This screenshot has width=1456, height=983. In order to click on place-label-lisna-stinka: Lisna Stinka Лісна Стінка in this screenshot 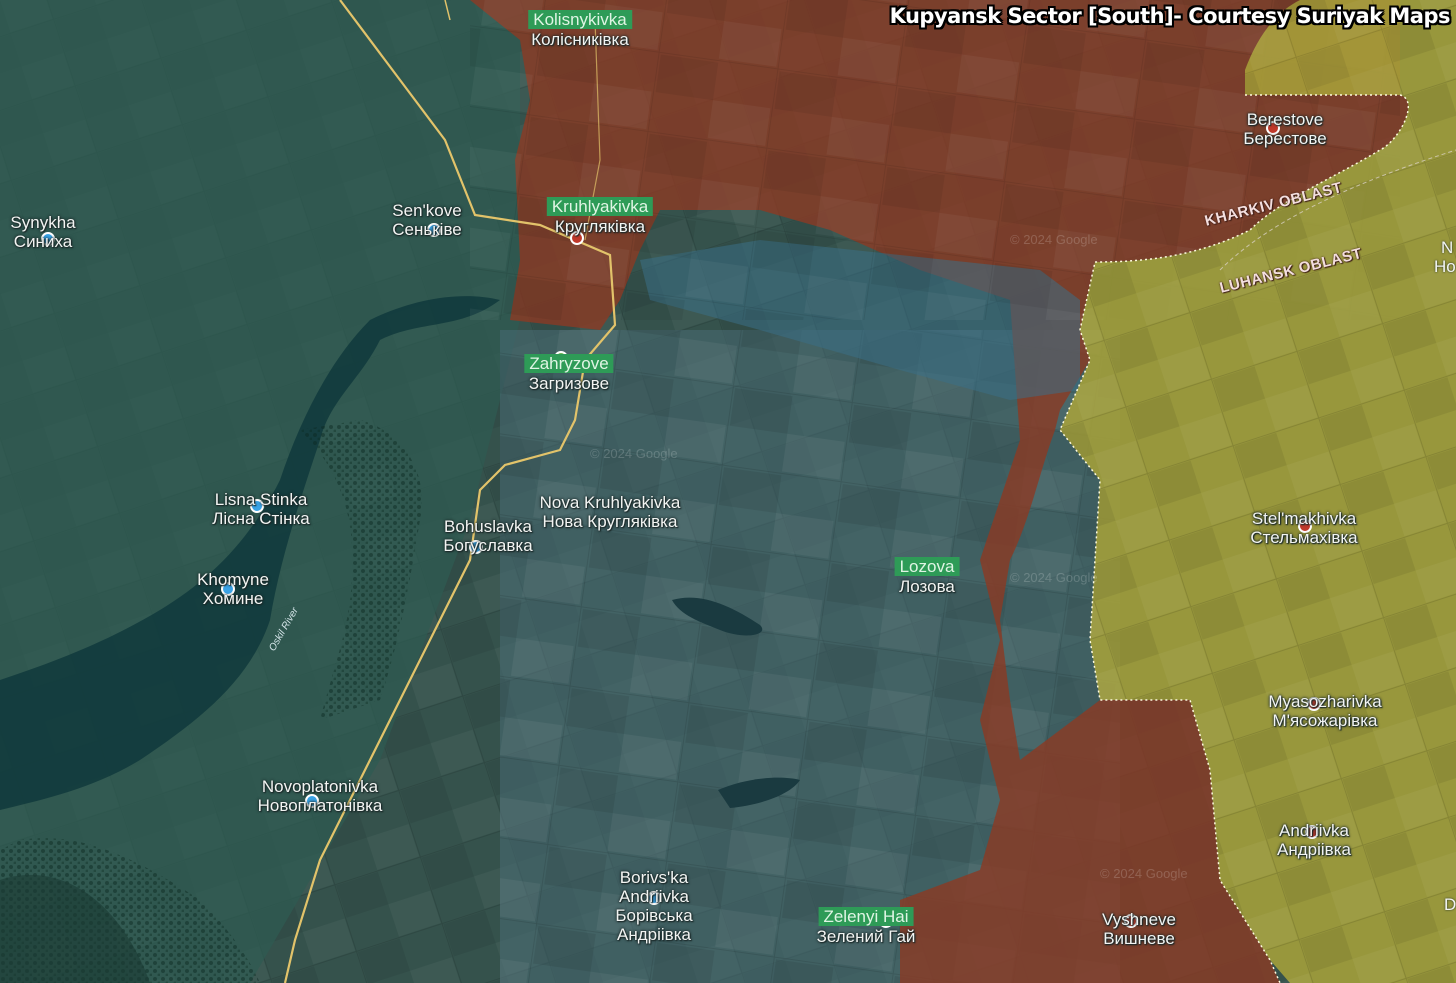, I will do `click(261, 509)`.